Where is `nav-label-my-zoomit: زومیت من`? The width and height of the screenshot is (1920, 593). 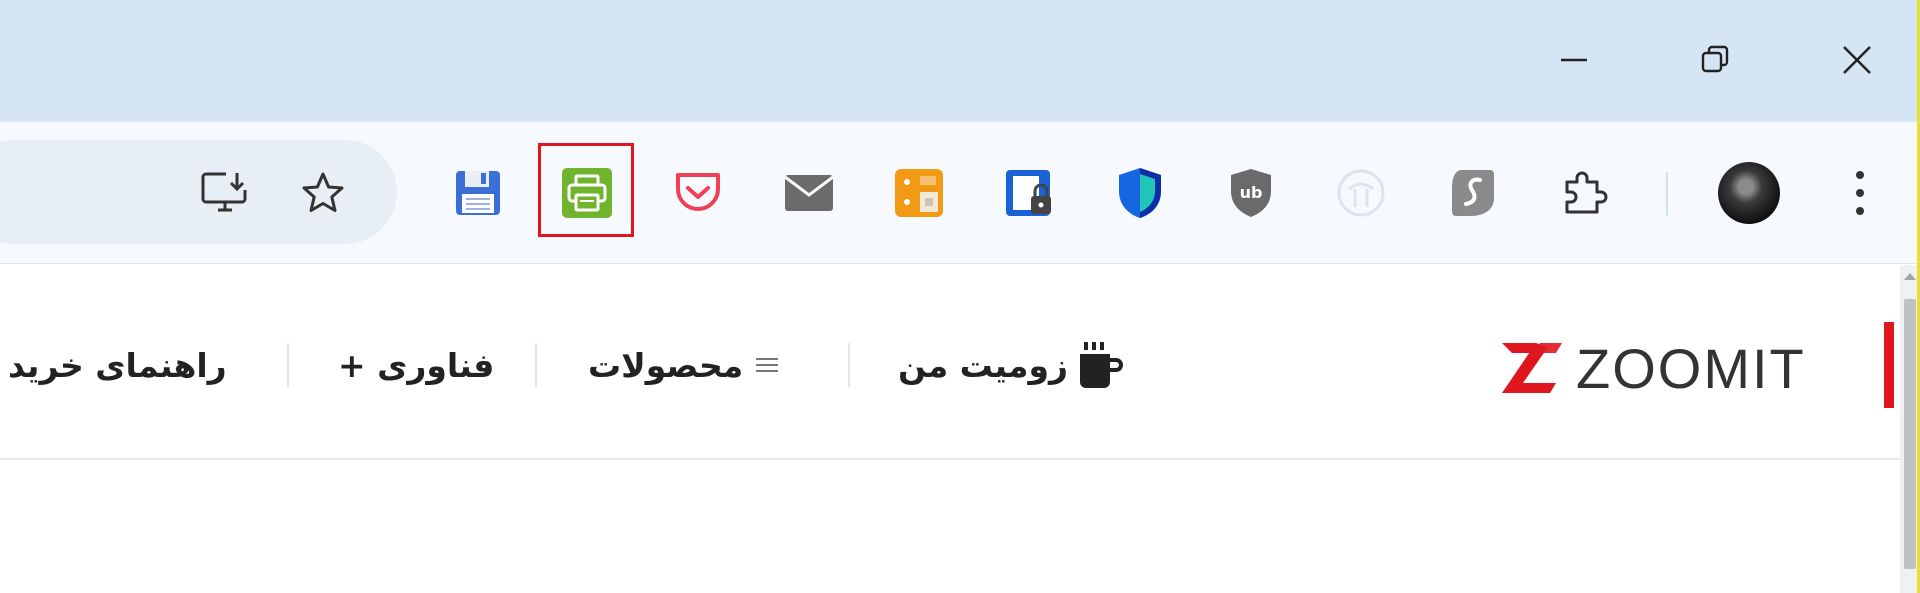
nav-label-my-zoomit: زومیت من is located at coordinates (983, 365).